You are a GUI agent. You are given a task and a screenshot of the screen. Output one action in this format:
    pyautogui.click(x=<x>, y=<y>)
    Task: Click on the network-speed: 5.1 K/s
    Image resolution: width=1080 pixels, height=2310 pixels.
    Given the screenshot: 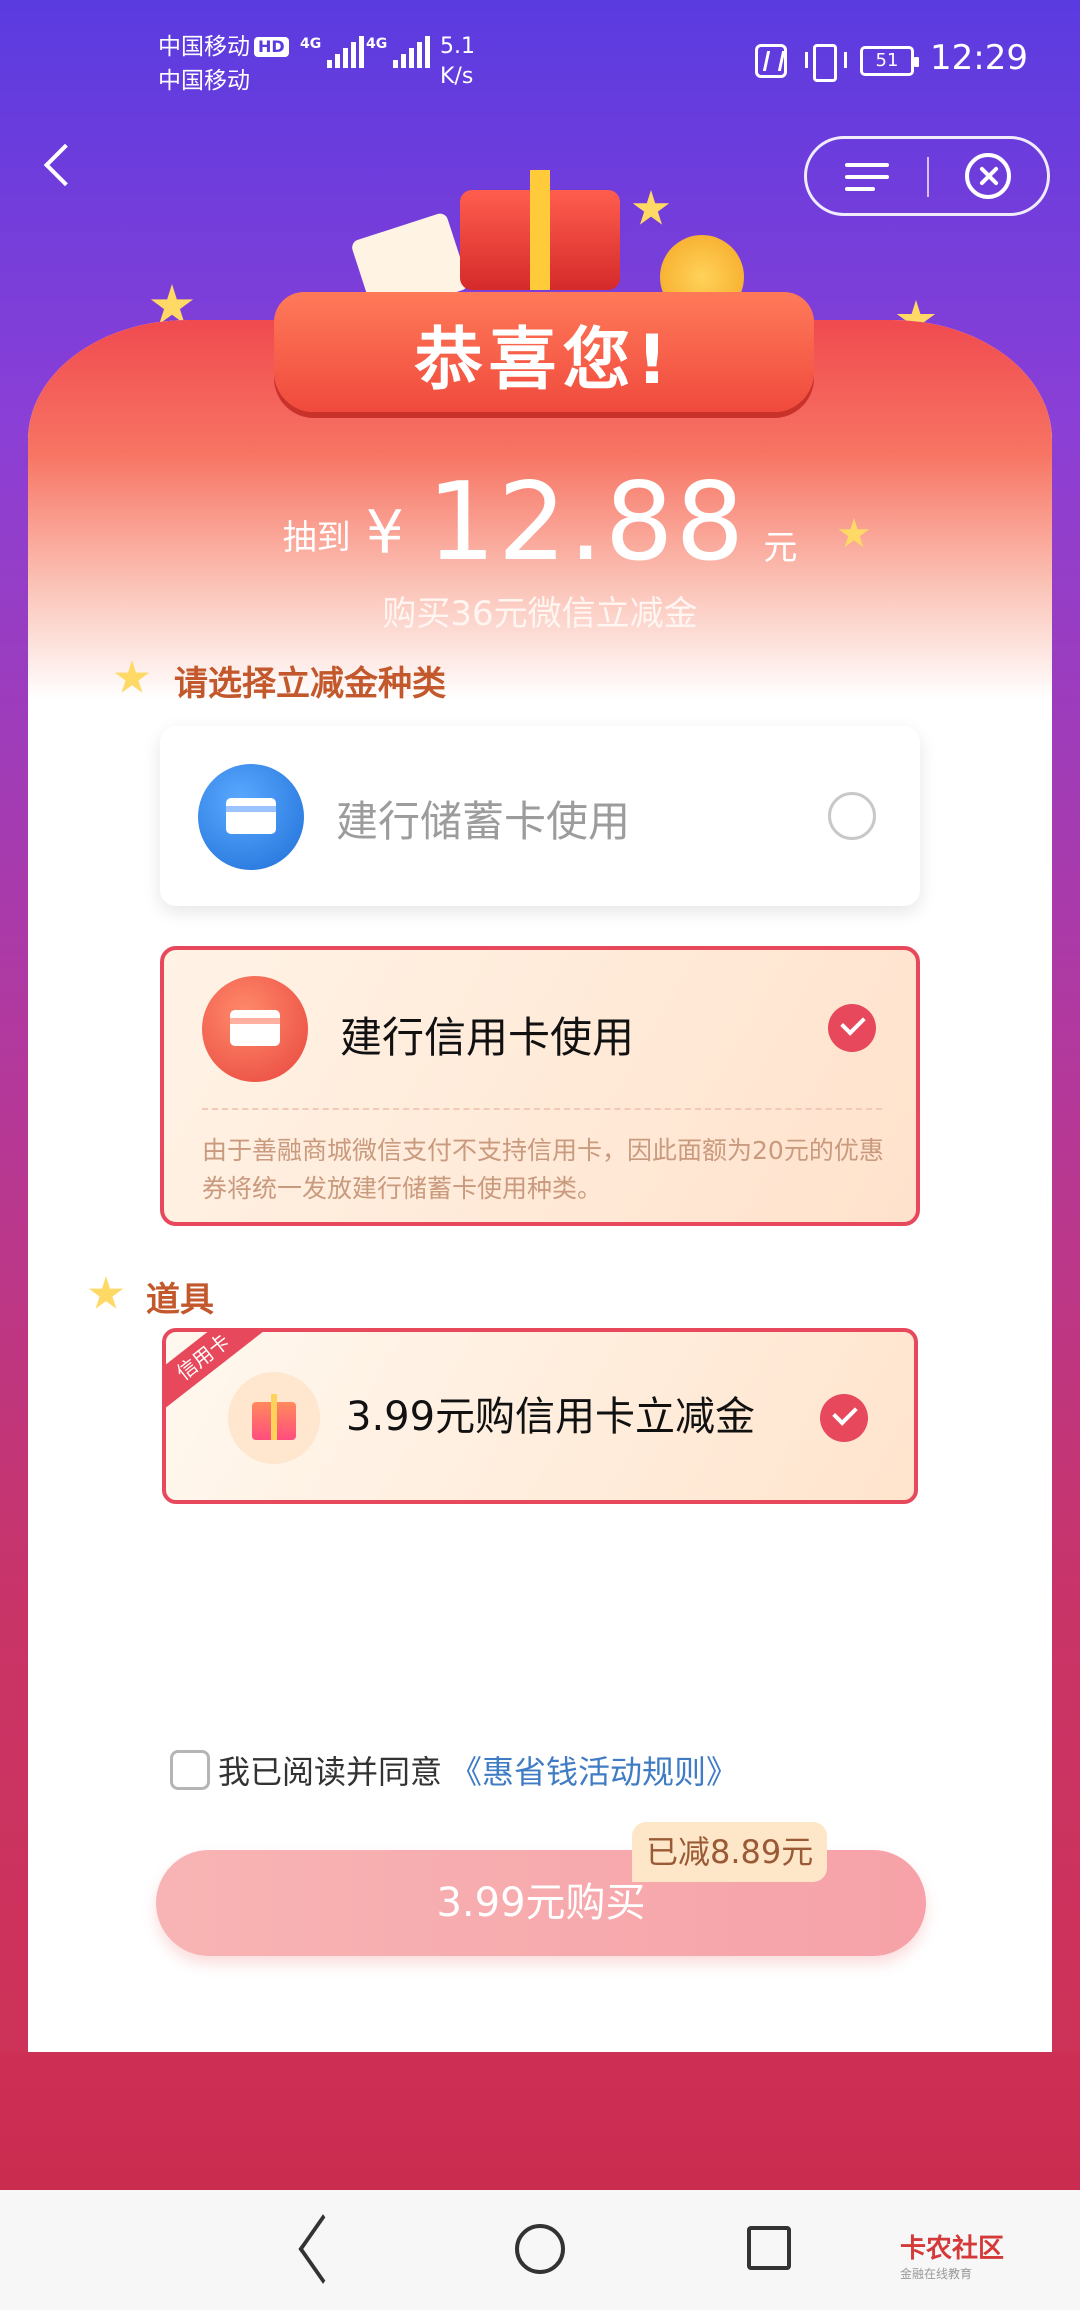 What is the action you would take?
    pyautogui.click(x=457, y=62)
    